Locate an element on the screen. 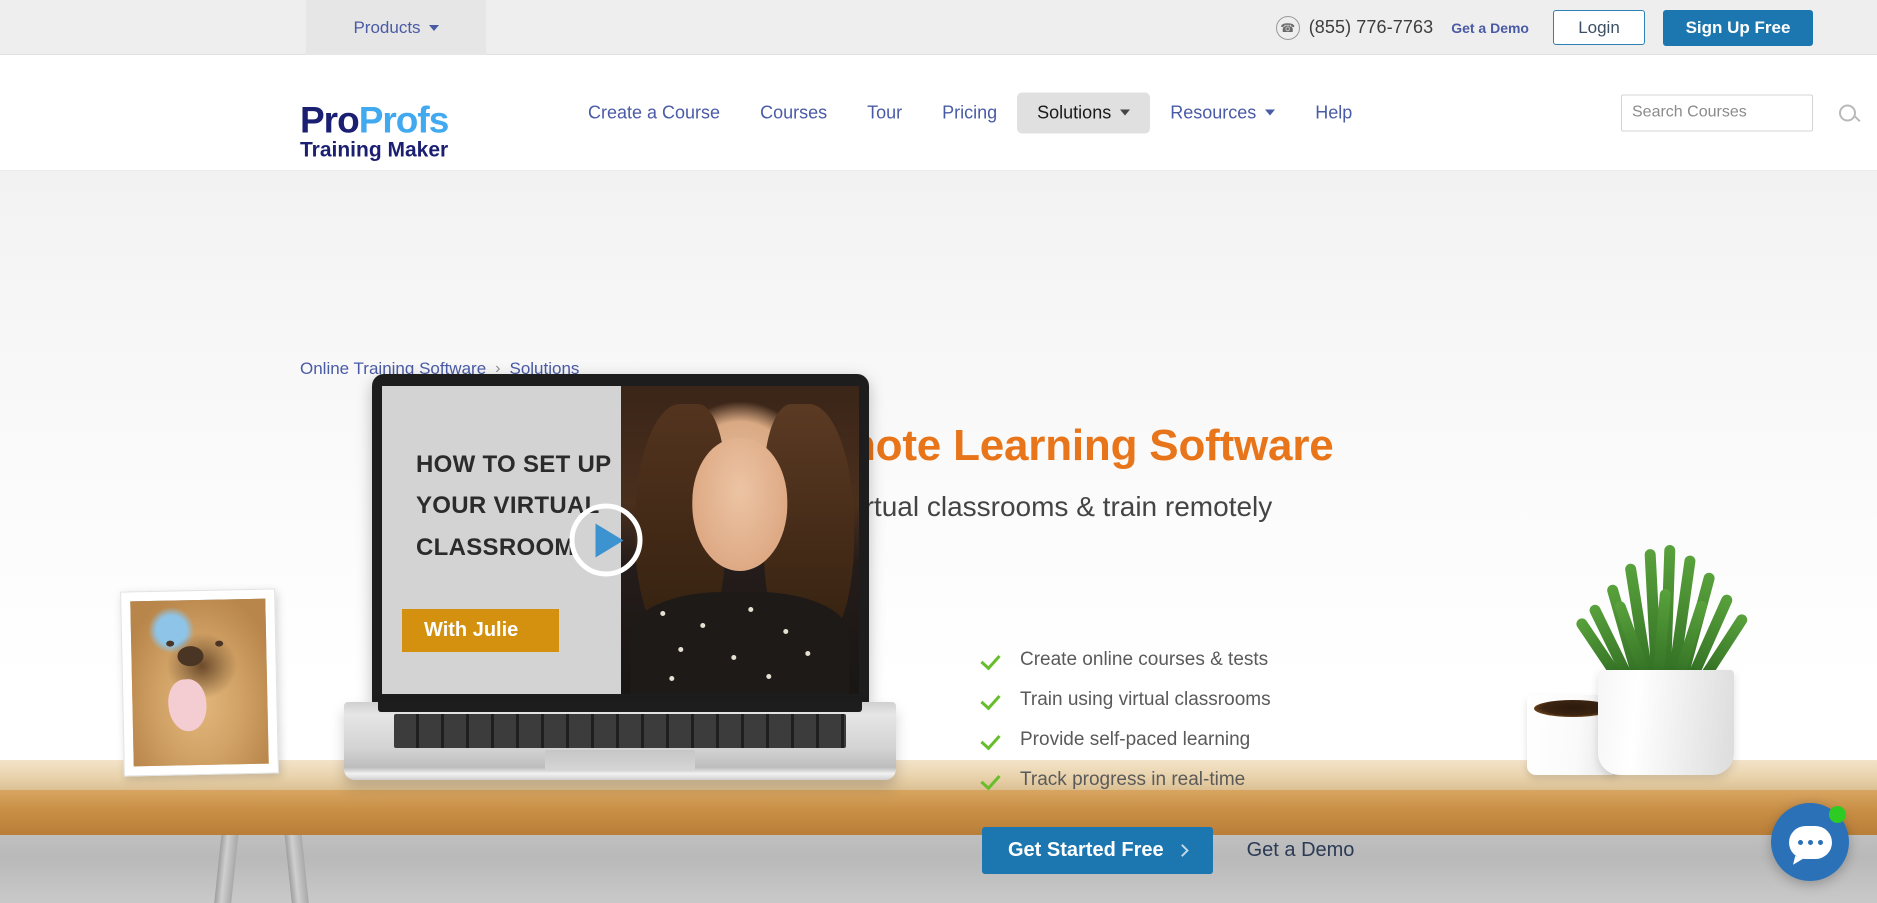 The width and height of the screenshot is (1877, 903). page-title: Distance & Remote Learning Software is located at coordinates (938, 445).